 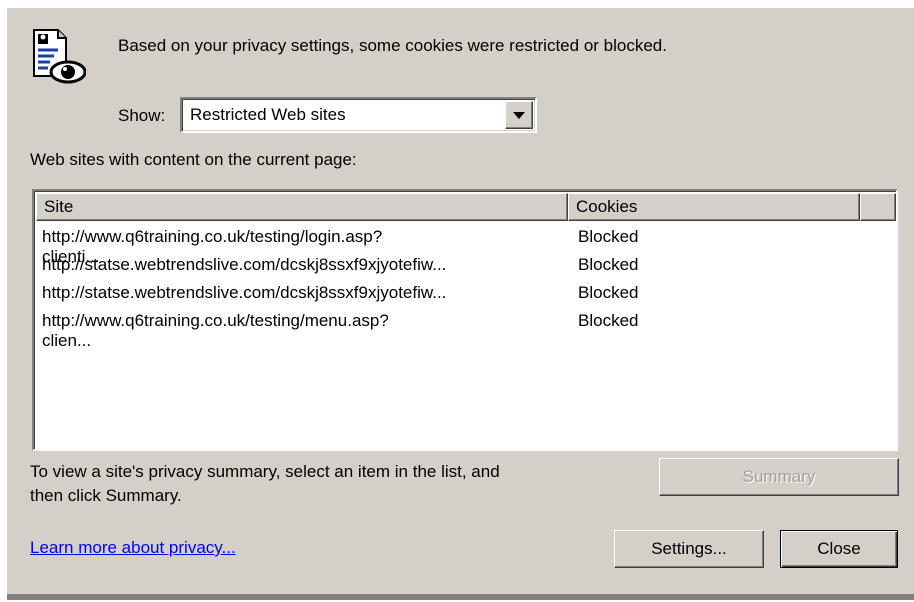 What do you see at coordinates (59, 56) in the screenshot?
I see `privacy-report-eye-icon` at bounding box center [59, 56].